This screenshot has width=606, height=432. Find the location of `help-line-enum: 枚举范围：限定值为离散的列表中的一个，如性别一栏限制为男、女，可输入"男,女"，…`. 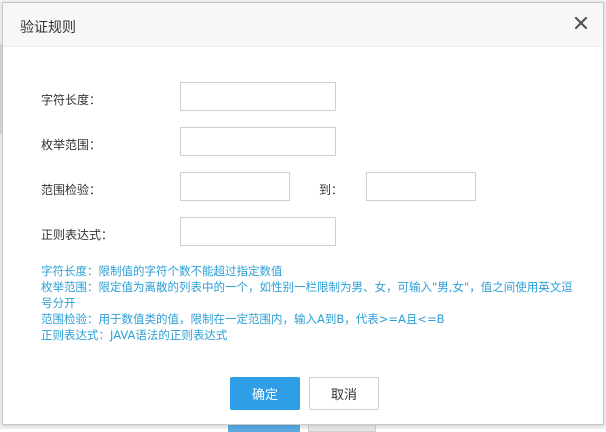

help-line-enum: 枚举范围：限定值为离散的列表中的一个，如性别一栏限制为男、女，可输入"男,女"，… is located at coordinates (307, 295).